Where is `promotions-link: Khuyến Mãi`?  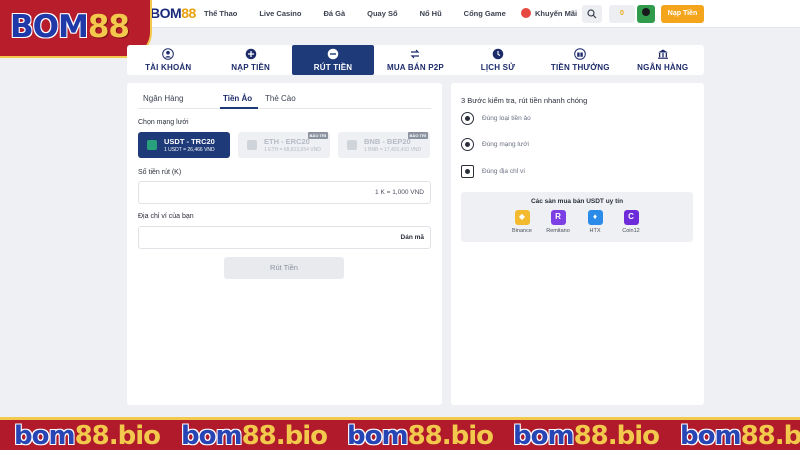
promotions-link: Khuyến Mãi is located at coordinates (549, 13).